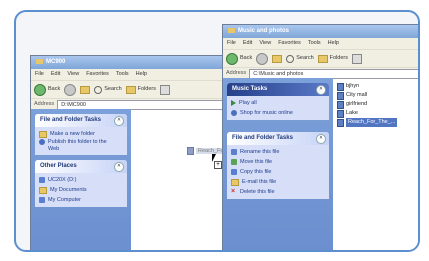 The height and width of the screenshot is (261, 429). Describe the element at coordinates (72, 134) in the screenshot. I see `task-label: Make a new folder` at that location.